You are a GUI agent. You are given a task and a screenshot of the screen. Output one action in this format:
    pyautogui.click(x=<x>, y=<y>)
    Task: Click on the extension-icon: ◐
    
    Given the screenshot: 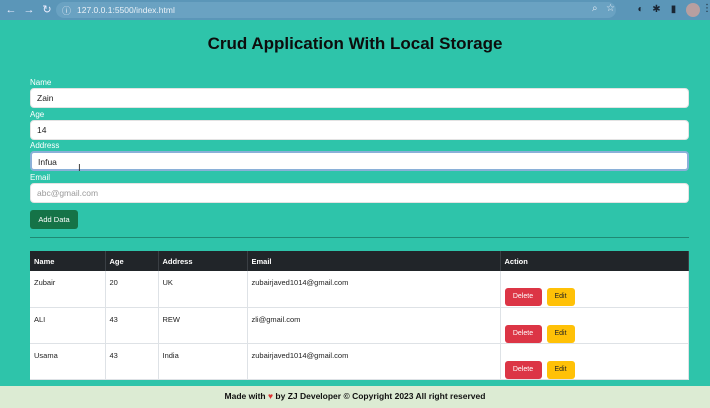 What is the action you would take?
    pyautogui.click(x=640, y=9)
    